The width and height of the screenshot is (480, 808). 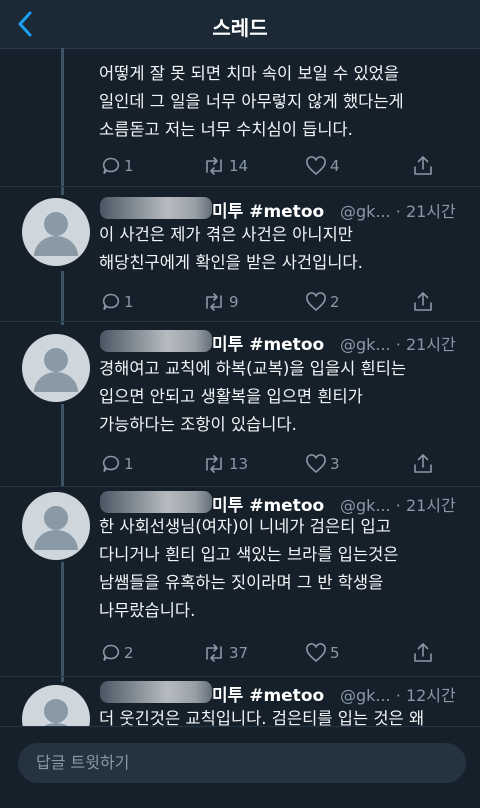 What do you see at coordinates (129, 653) in the screenshot?
I see `reply-count: 2` at bounding box center [129, 653].